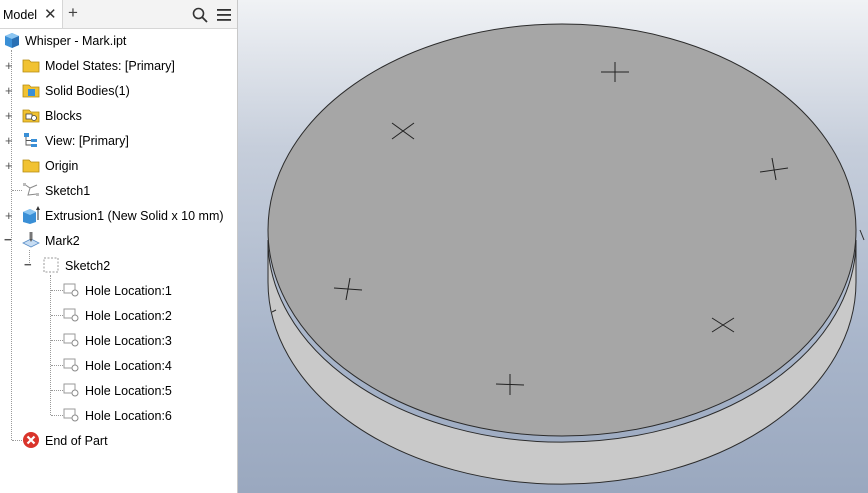 The image size is (868, 493). I want to click on part-icon, so click(12, 40).